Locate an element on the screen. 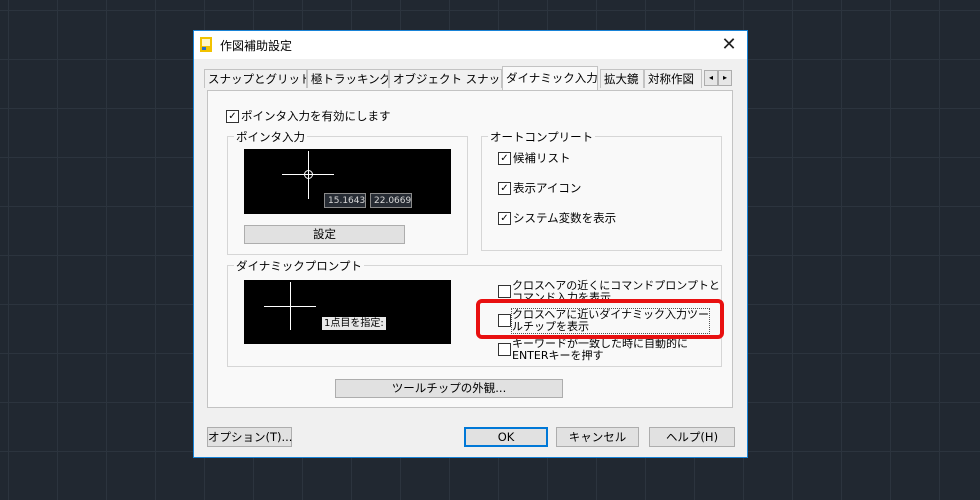 The width and height of the screenshot is (980, 500). tab-object-snap: オブジェクト スナップ is located at coordinates (445, 78).